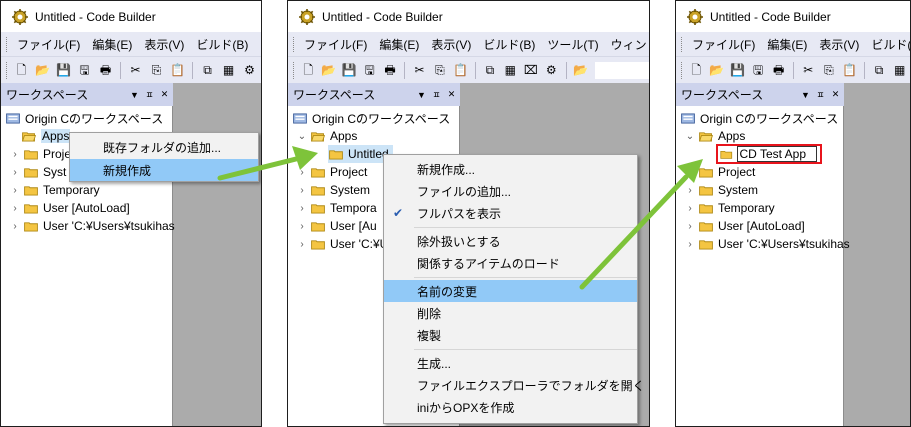 This screenshot has height=427, width=911. What do you see at coordinates (514, 385) in the screenshot?
I see `menu-item-open-in-explorer: ファイルエクスプローラでフォルダを開く` at bounding box center [514, 385].